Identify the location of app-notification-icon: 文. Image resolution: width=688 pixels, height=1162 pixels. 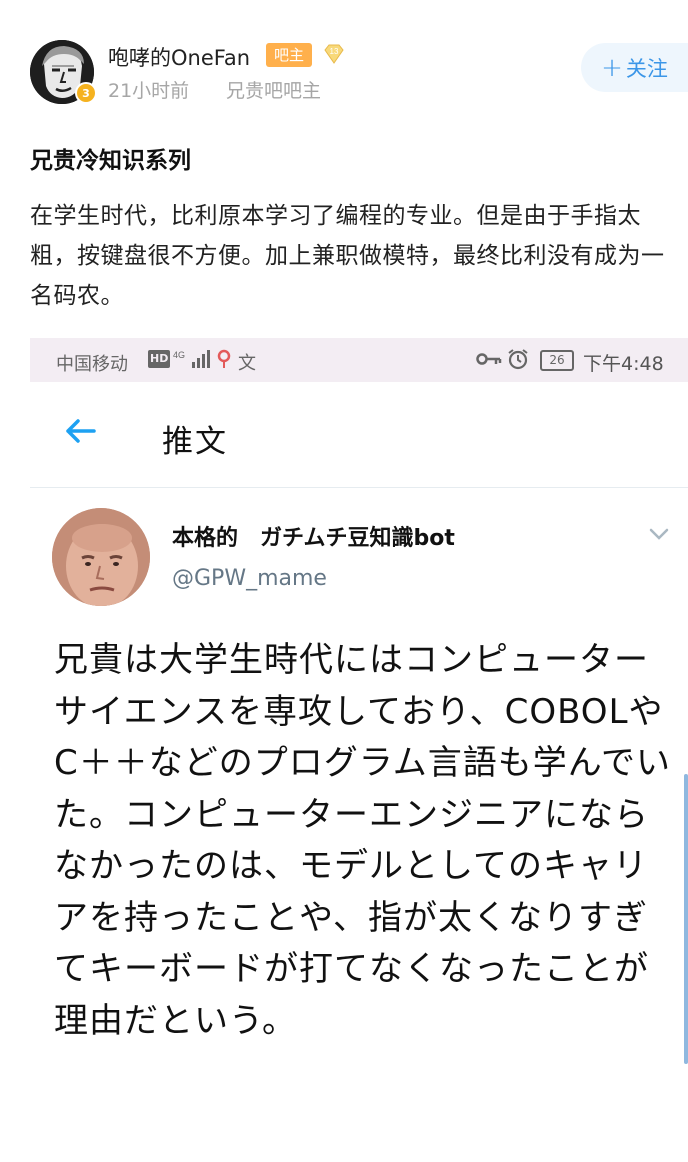
(247, 363).